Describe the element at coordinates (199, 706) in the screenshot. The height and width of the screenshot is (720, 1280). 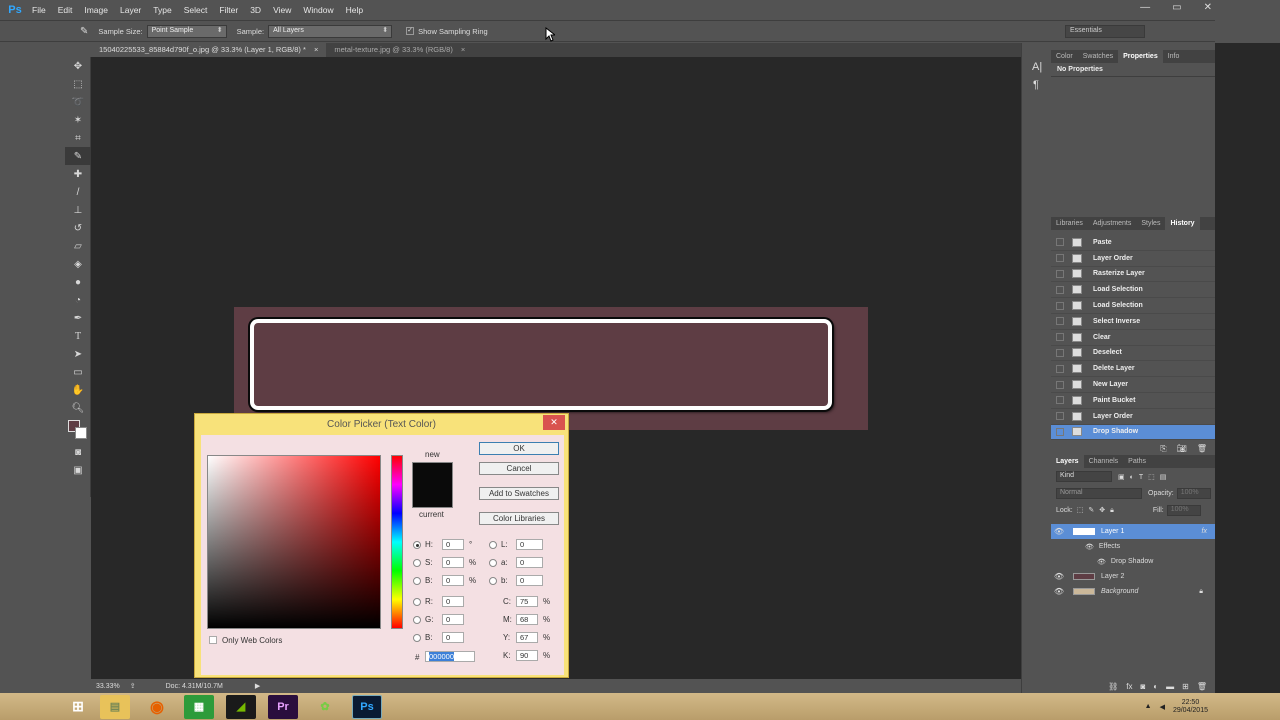
I see `spreadsheet-app-icon: ▦` at that location.